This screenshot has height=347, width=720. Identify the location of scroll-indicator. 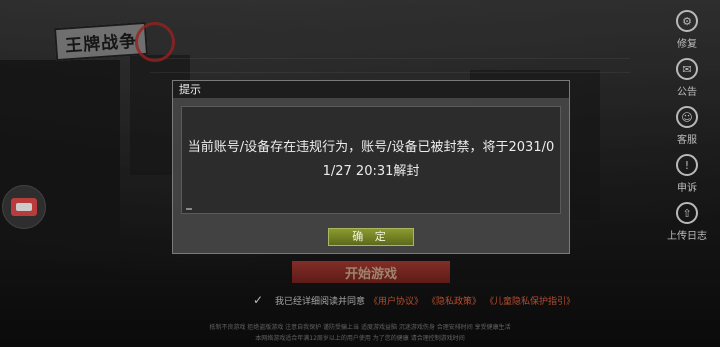
(189, 209).